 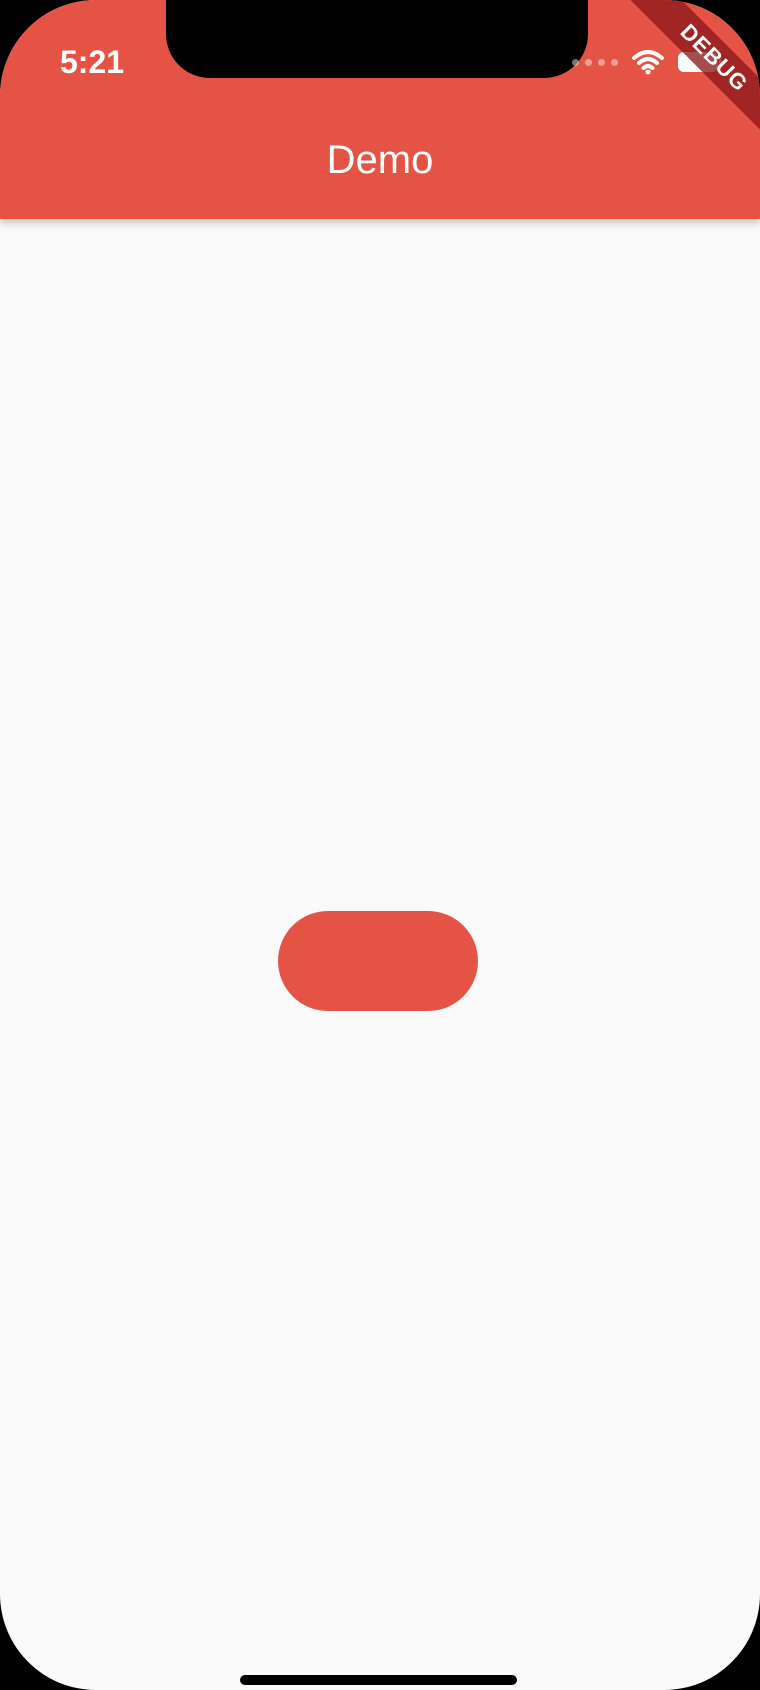 What do you see at coordinates (648, 62) in the screenshot?
I see `wifi-icon` at bounding box center [648, 62].